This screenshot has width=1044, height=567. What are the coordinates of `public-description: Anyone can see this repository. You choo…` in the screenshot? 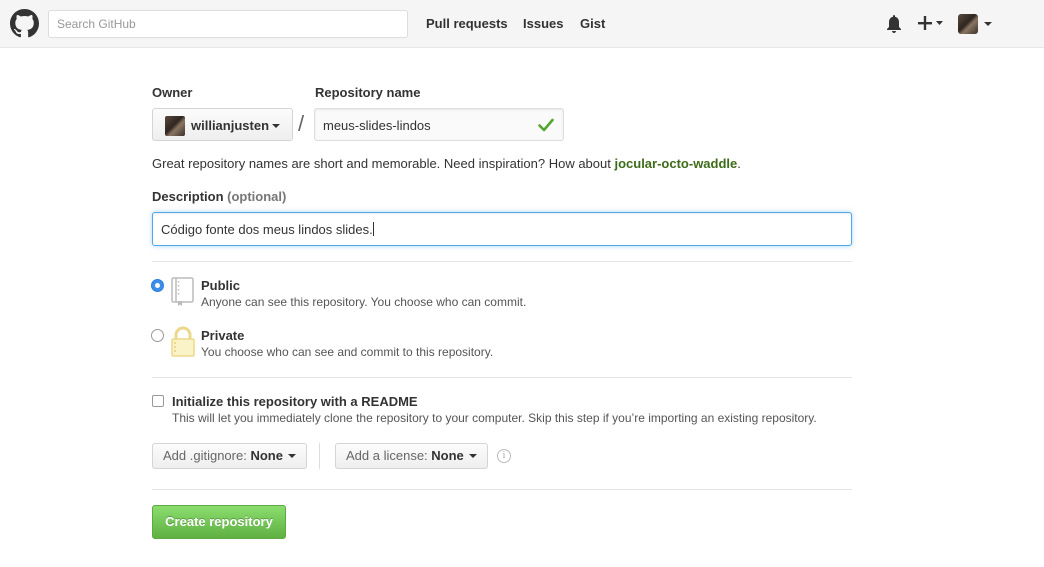 It's located at (364, 302).